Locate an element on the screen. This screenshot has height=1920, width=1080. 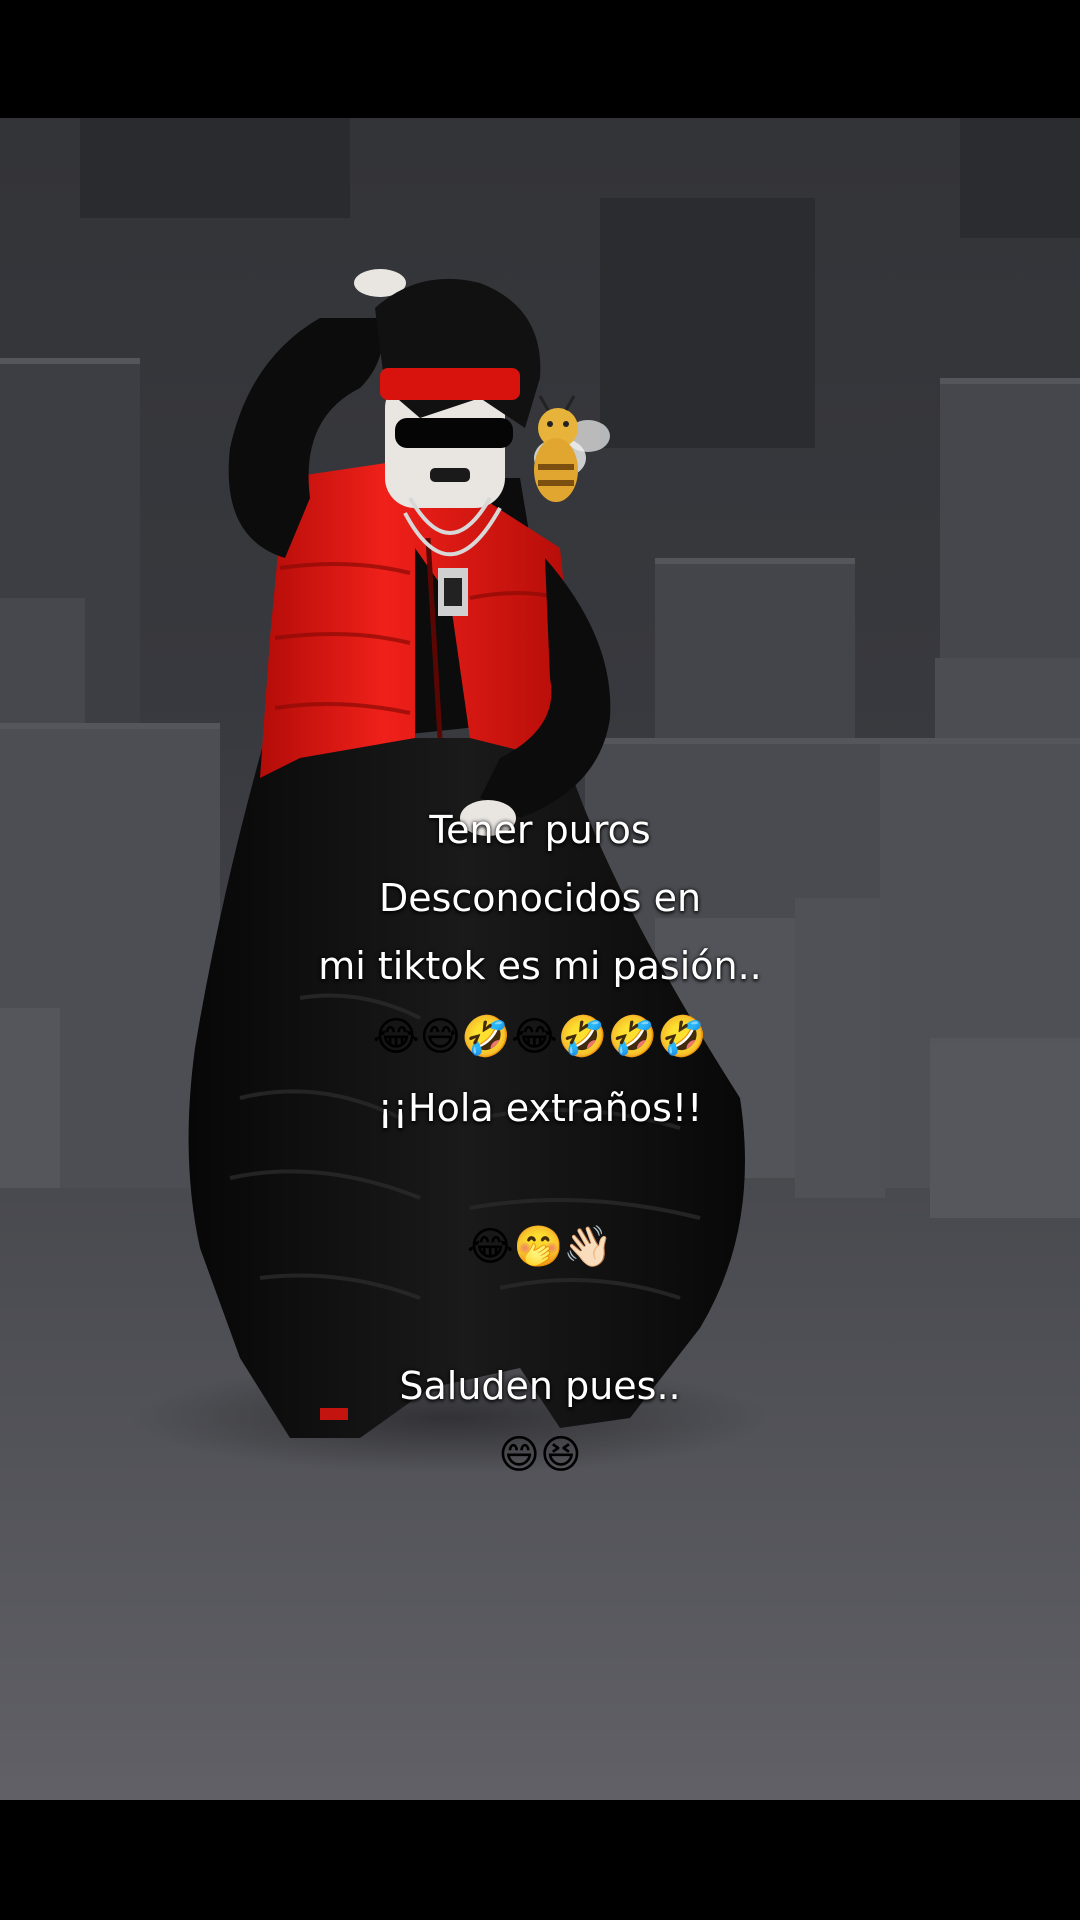
caption-emoji-row-2: 😂🤭👋🏻 is located at coordinates (540, 1247).